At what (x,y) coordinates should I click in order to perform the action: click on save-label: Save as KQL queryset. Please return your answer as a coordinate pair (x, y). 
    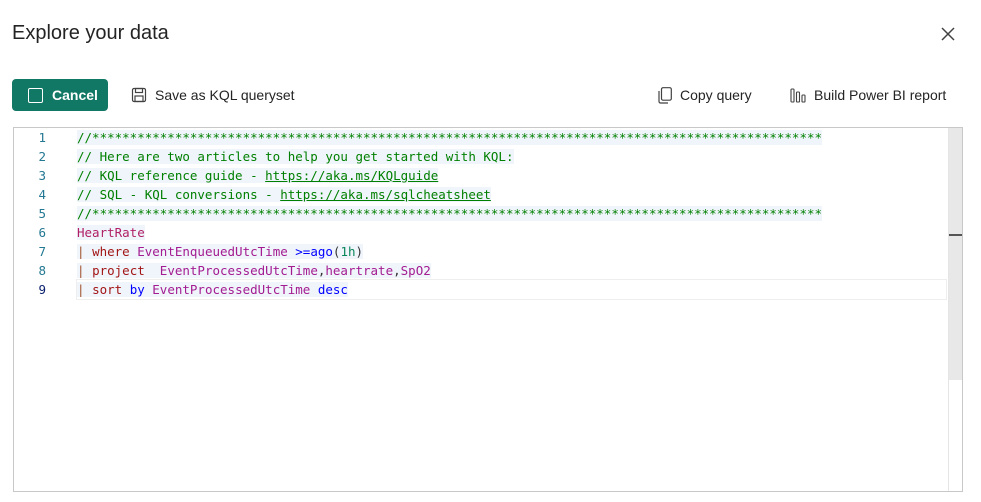
    Looking at the image, I should click on (225, 95).